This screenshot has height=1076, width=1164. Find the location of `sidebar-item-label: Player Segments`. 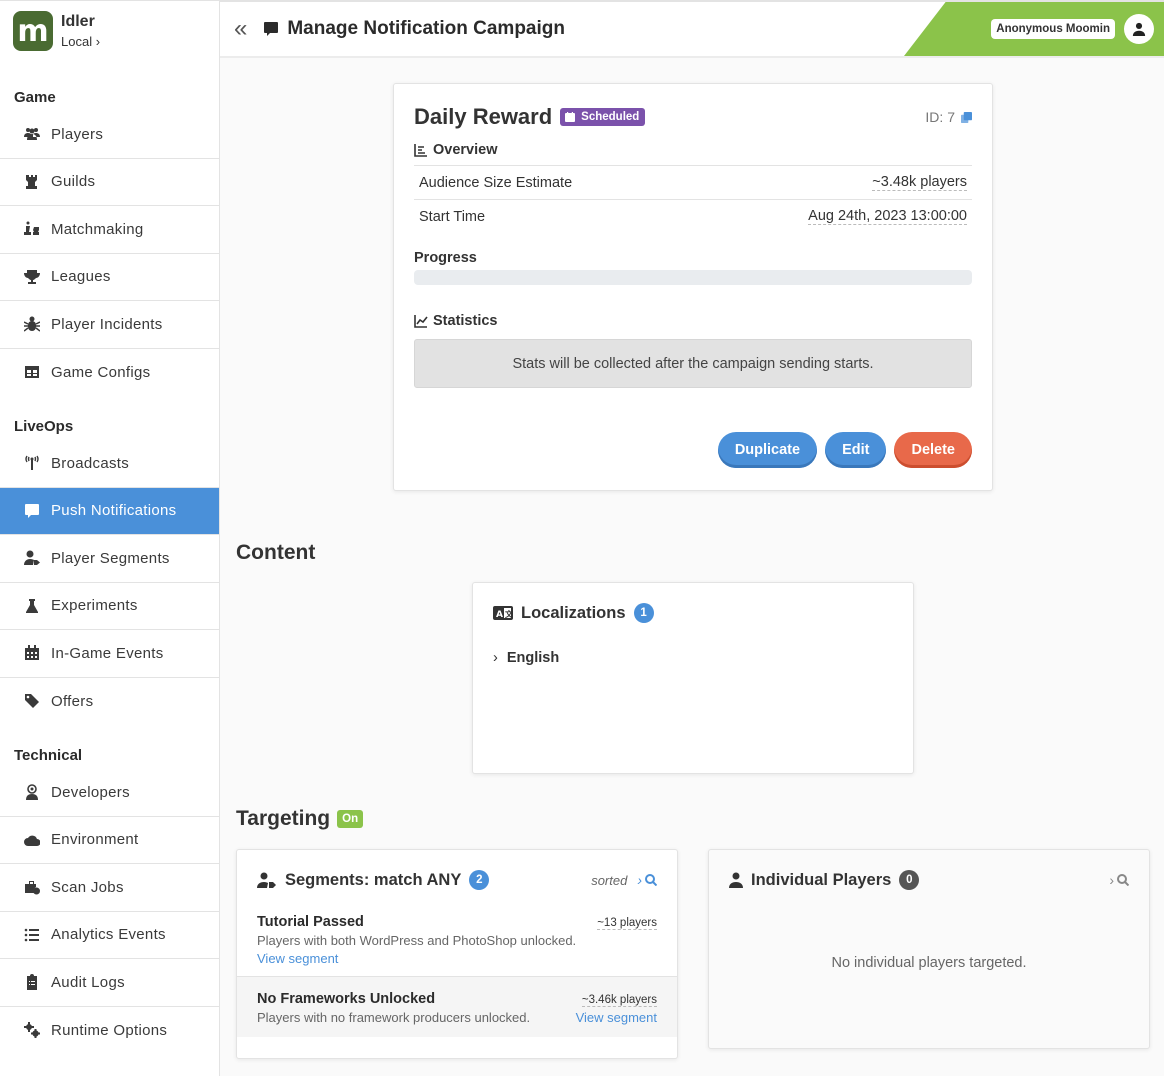

sidebar-item-label: Player Segments is located at coordinates (110, 558).